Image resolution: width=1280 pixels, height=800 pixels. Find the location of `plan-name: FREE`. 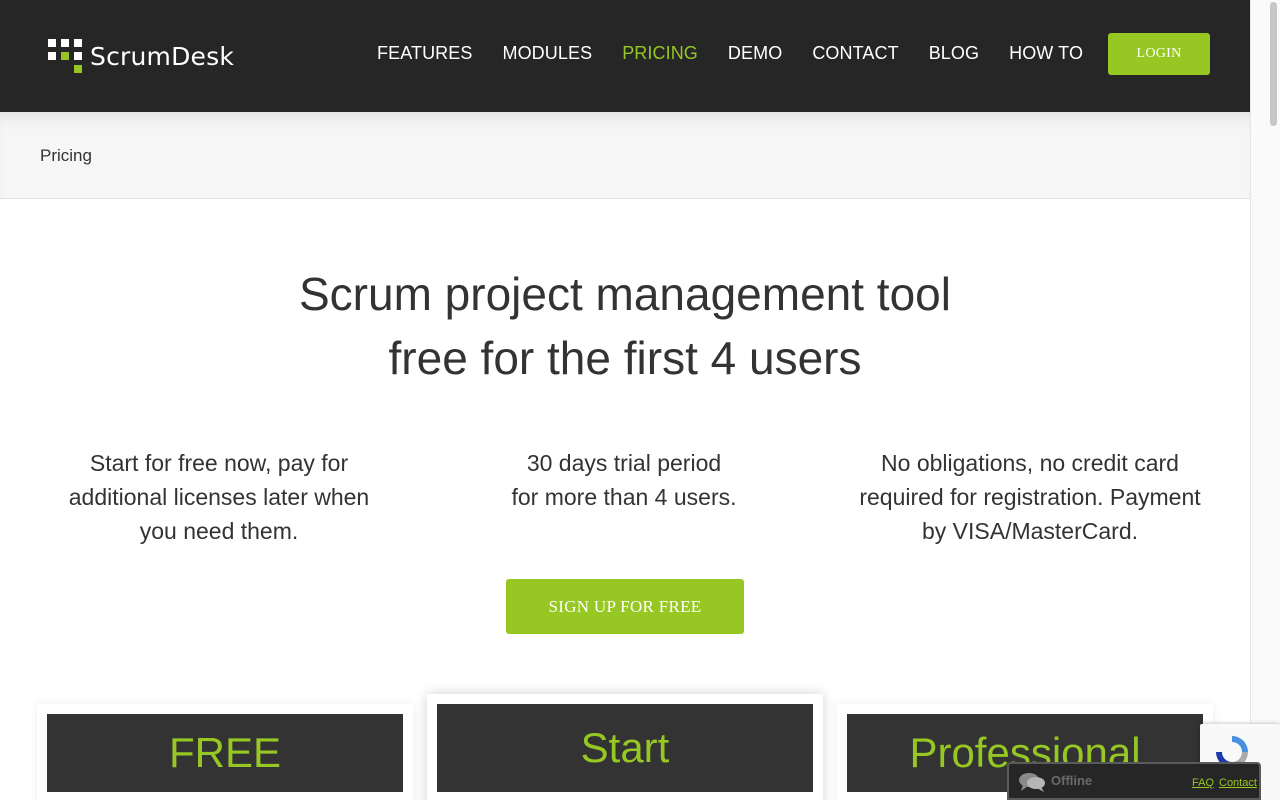

plan-name: FREE is located at coordinates (225, 753).